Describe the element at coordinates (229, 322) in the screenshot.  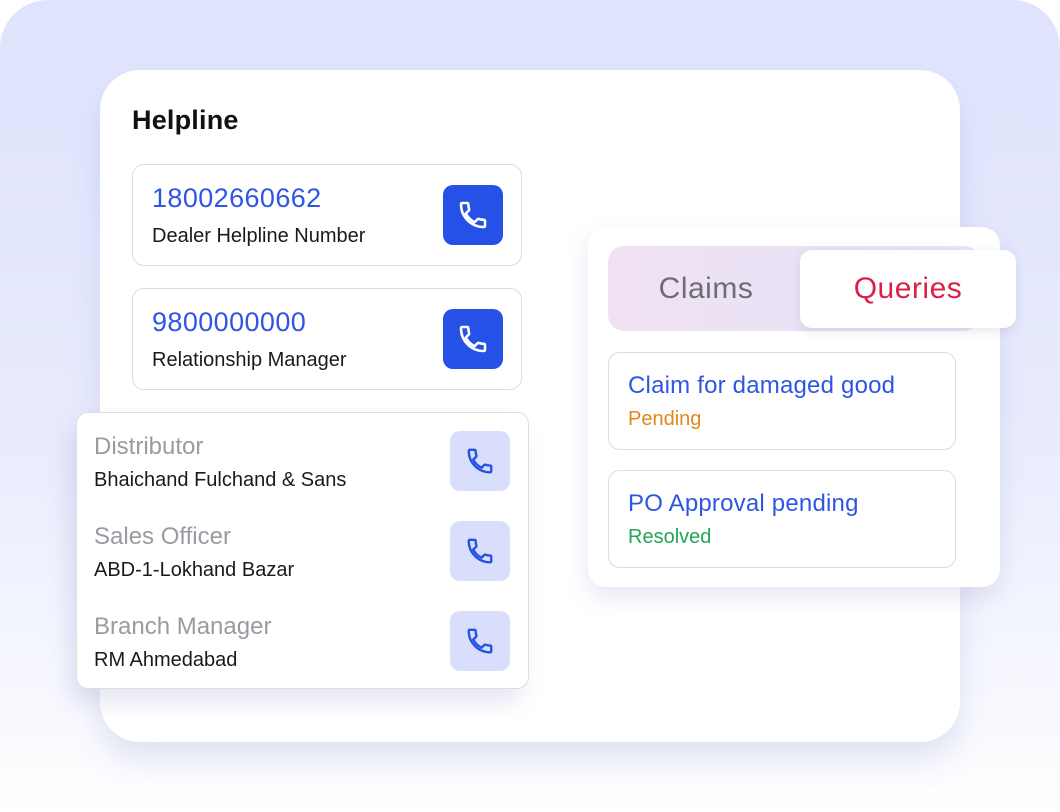
I see `helpline-number: 9800000000` at that location.